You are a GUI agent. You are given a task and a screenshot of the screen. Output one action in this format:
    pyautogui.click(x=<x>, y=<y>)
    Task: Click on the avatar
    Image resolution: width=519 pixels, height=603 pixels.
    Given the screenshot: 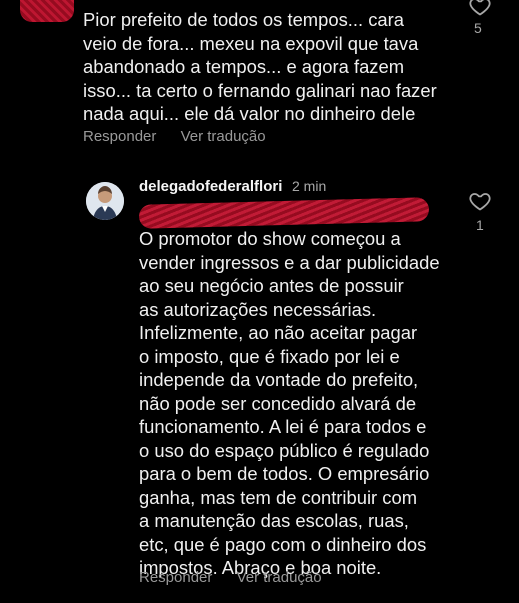 What is the action you would take?
    pyautogui.click(x=105, y=201)
    